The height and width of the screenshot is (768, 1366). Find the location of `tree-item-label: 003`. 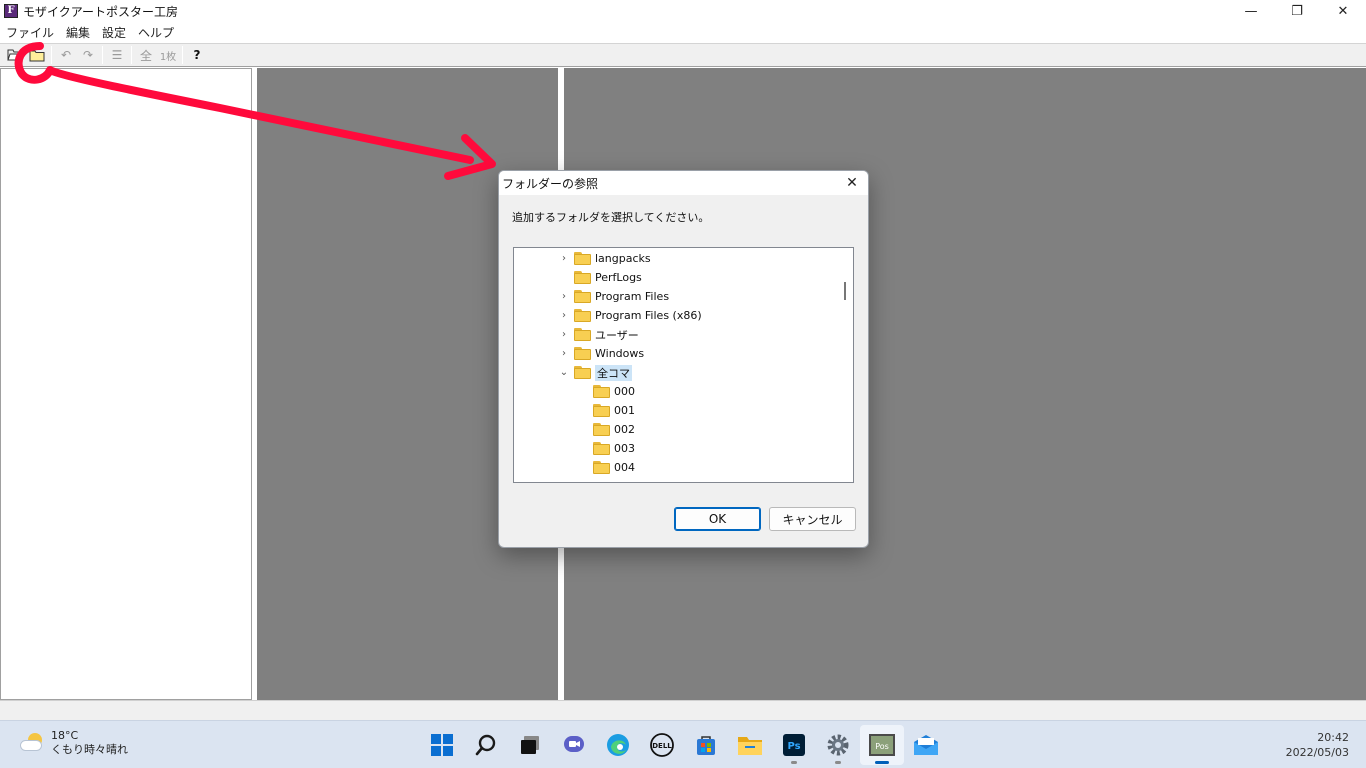

tree-item-label: 003 is located at coordinates (624, 448).